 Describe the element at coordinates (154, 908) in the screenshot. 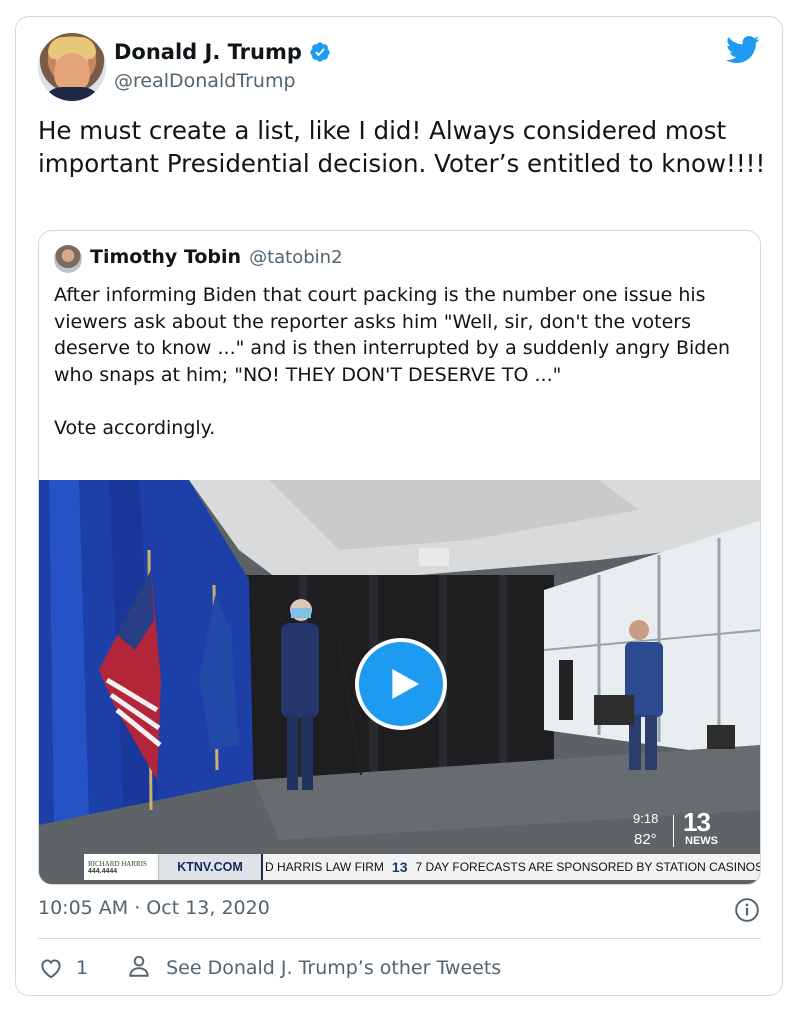

I see `tweet-timestamp: 10:05 AM · Oct 13, 2020` at that location.